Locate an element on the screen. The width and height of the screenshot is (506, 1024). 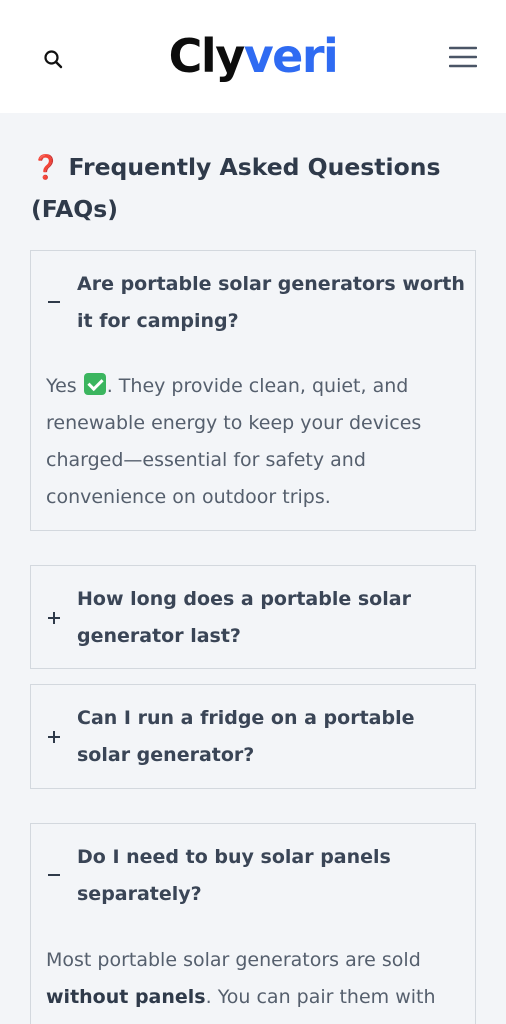
faq-heading: ❓ Frequently Asked Questions (FAQs) is located at coordinates (251, 188).